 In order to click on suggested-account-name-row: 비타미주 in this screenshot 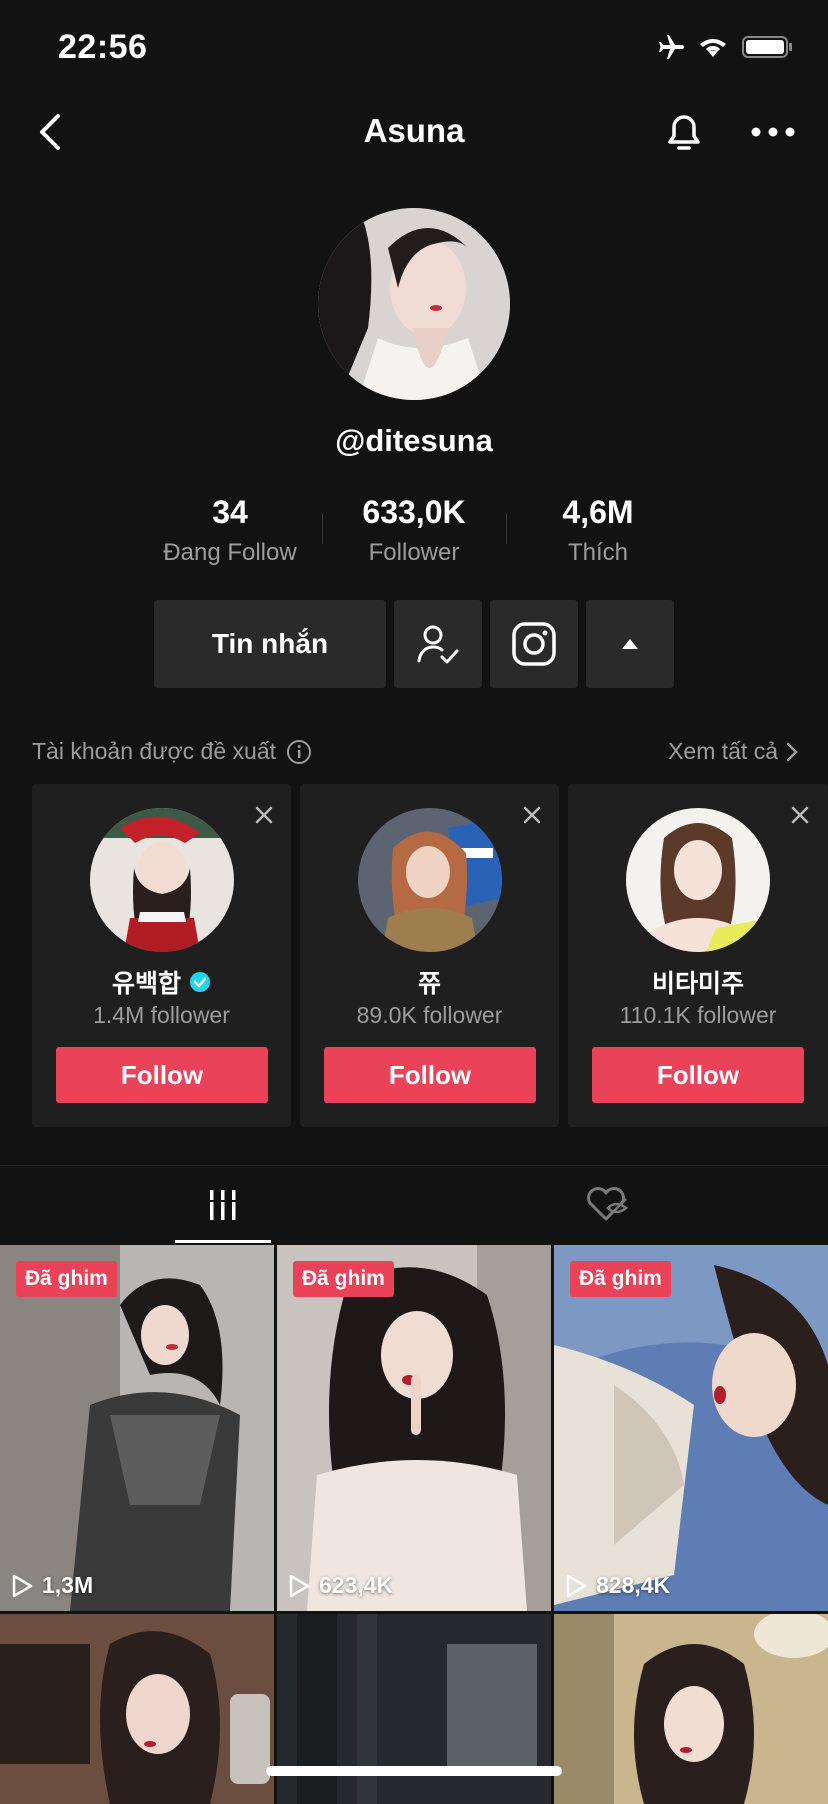, I will do `click(698, 982)`.